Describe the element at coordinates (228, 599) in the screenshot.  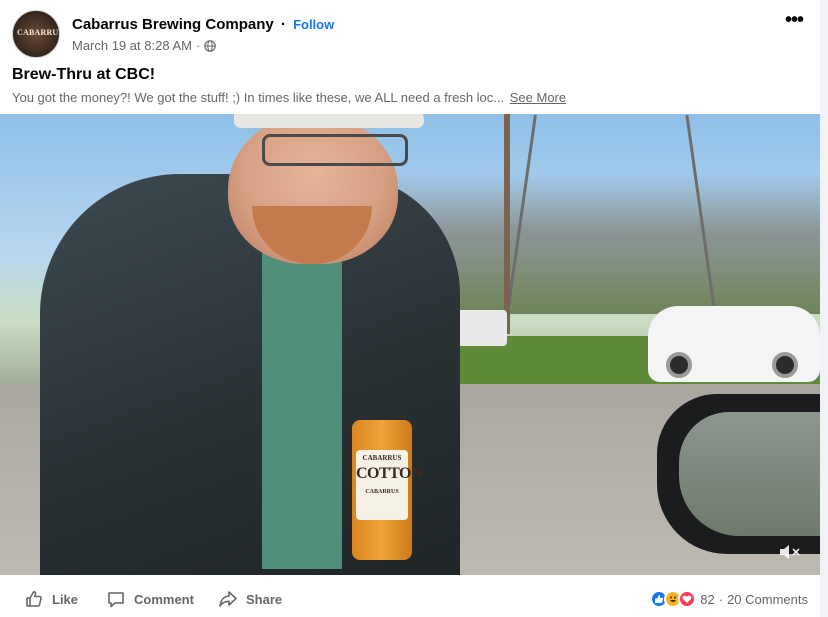
I see `share-icon` at that location.